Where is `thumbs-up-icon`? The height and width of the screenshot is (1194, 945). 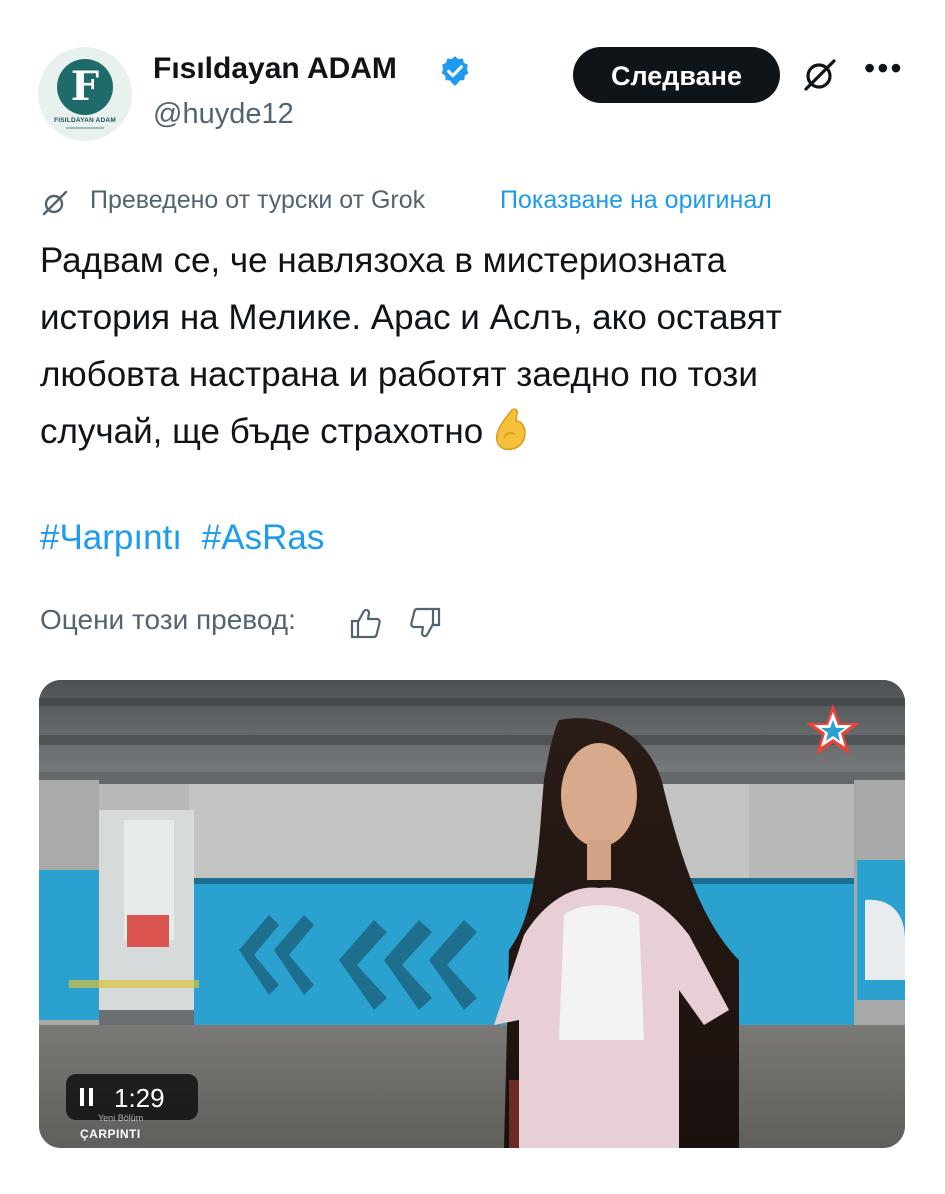 thumbs-up-icon is located at coordinates (365, 623).